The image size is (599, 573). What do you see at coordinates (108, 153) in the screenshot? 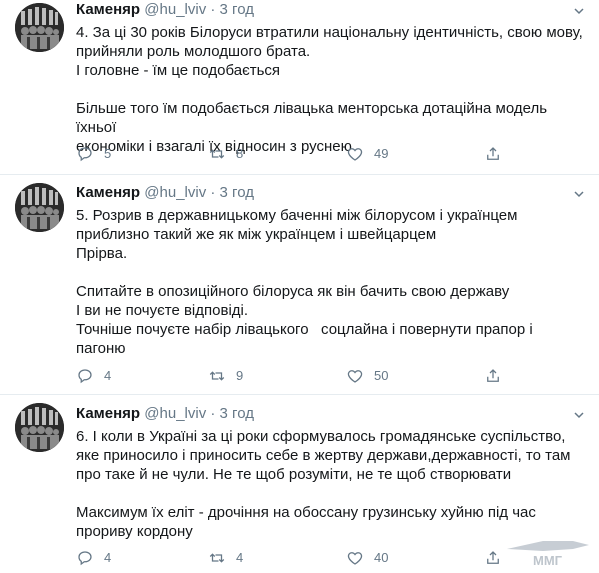
I see `reply-count: 5` at bounding box center [108, 153].